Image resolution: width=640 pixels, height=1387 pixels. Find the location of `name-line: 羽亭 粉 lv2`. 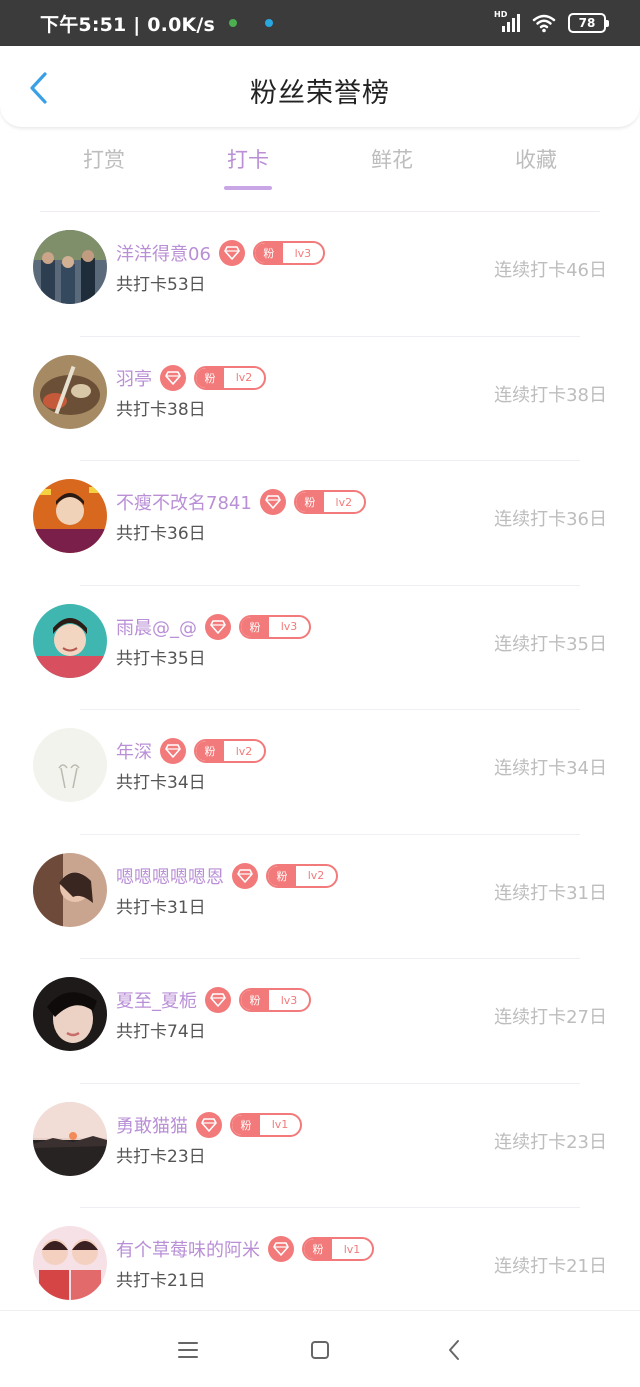

name-line: 羽亭 粉 lv2 is located at coordinates (191, 377).